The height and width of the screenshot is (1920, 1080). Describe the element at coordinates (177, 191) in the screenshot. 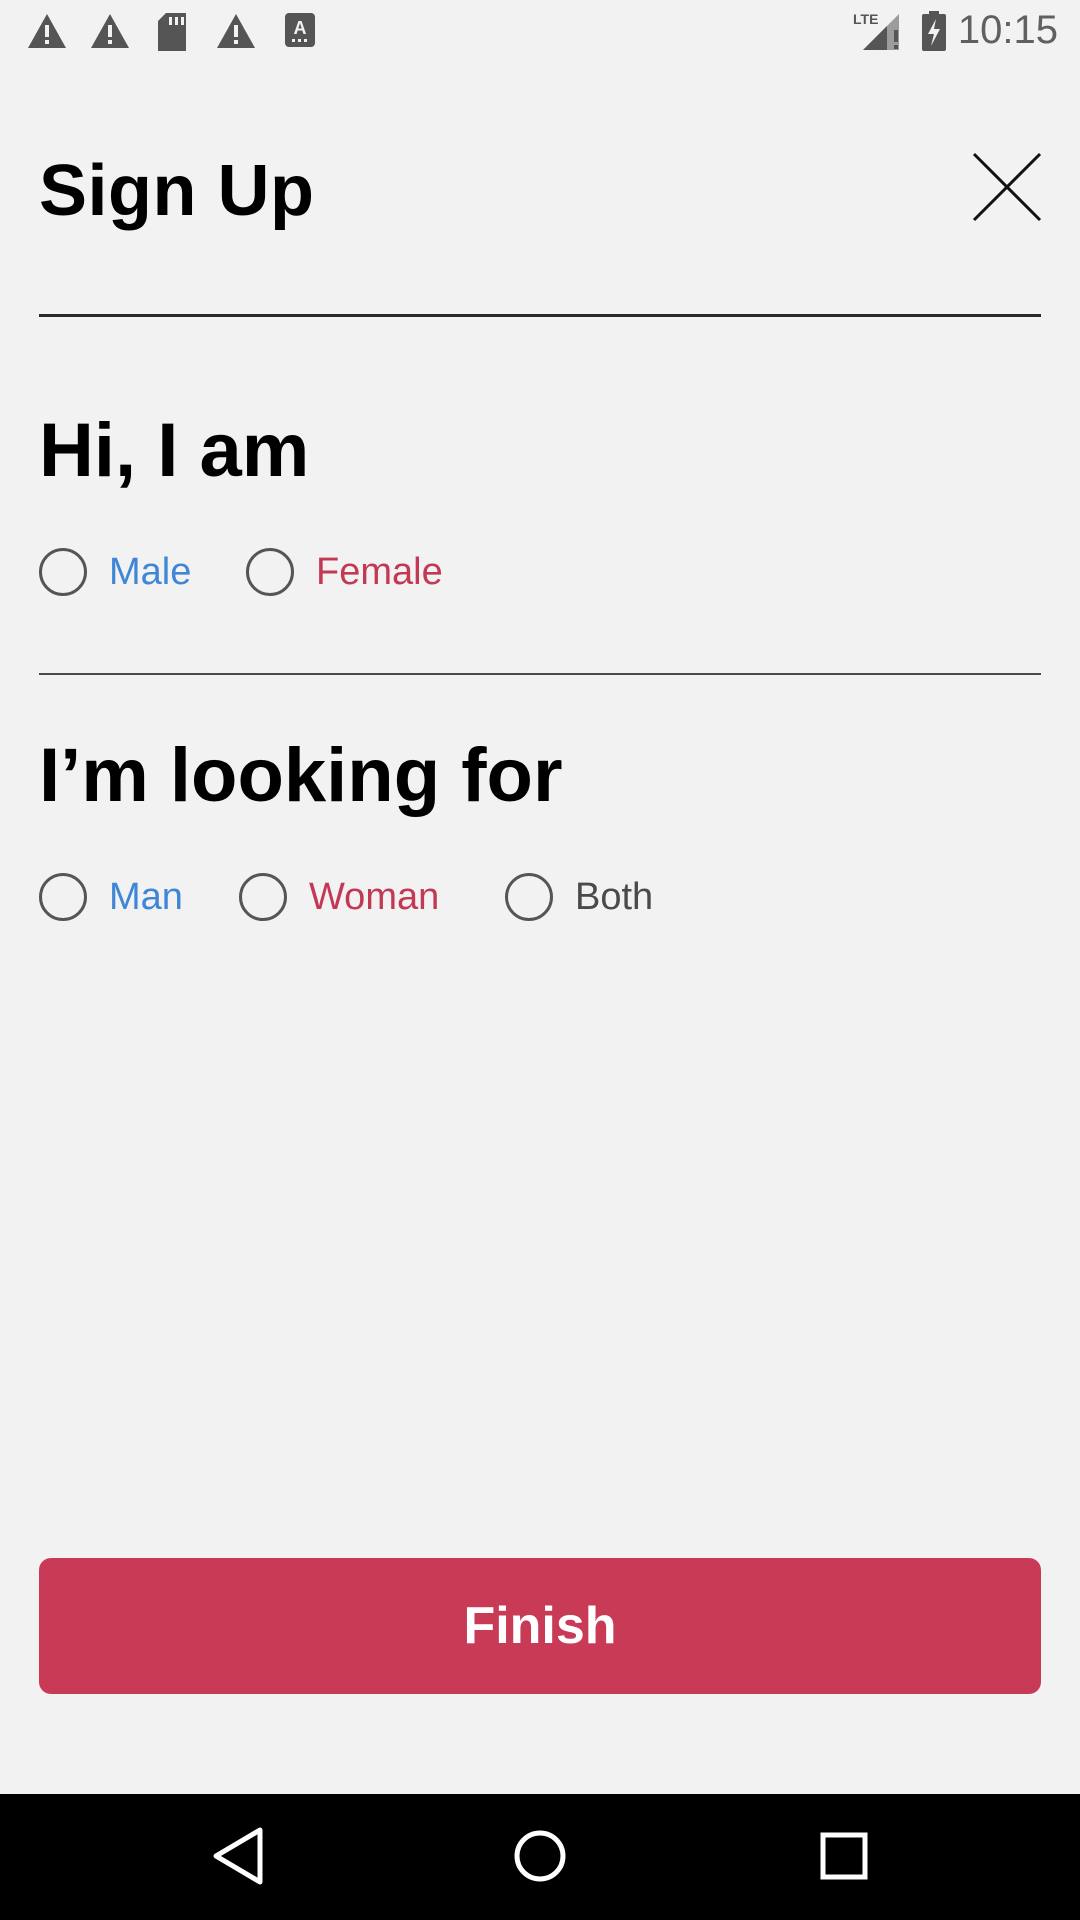

I see `page-title: Sign Up` at that location.